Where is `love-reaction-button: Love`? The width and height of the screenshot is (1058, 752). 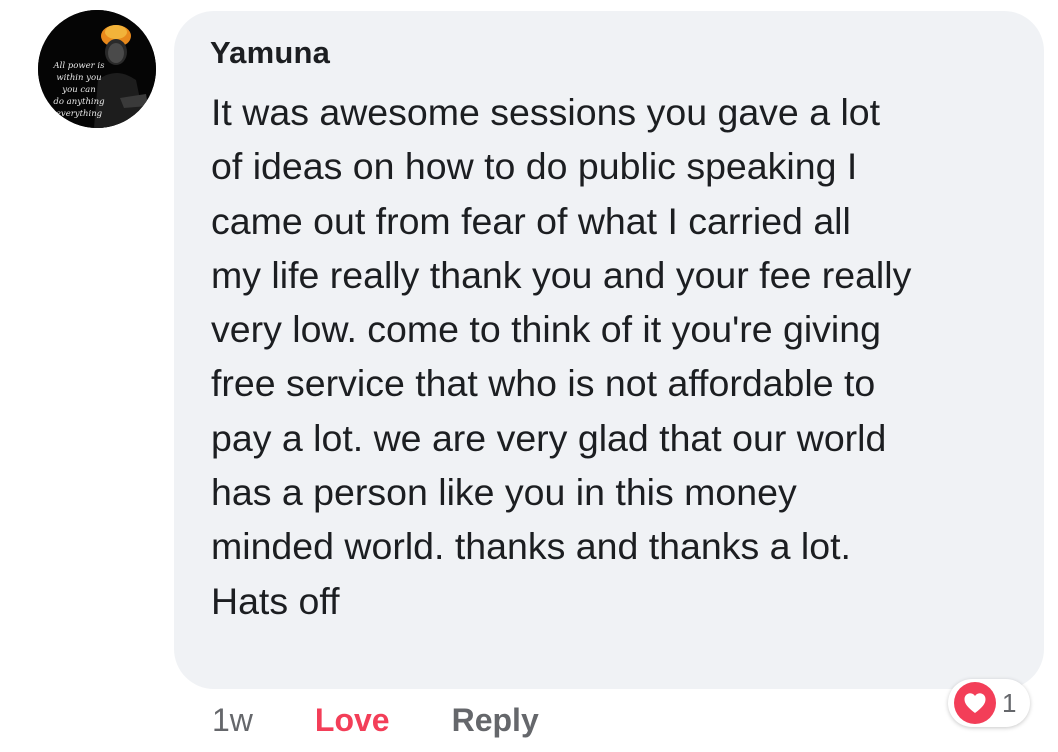
love-reaction-button: Love is located at coordinates (352, 720).